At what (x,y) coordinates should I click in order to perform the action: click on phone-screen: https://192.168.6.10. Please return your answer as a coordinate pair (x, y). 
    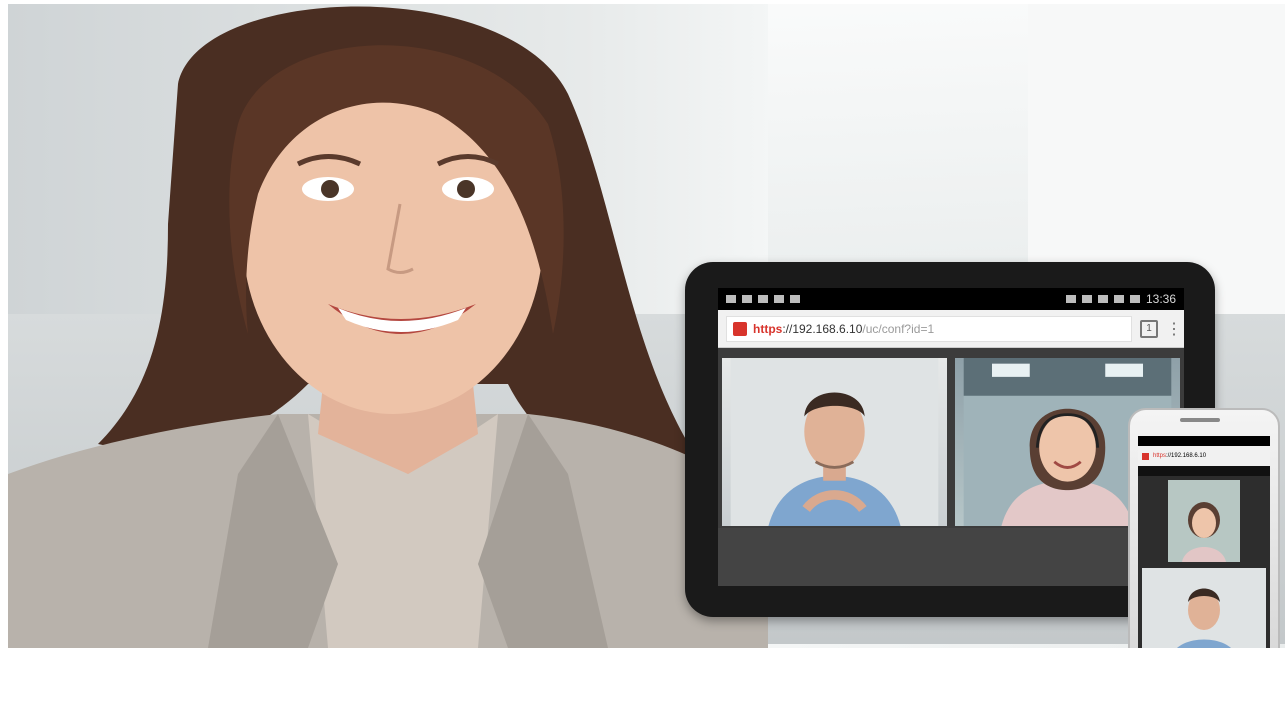
    Looking at the image, I should click on (1204, 554).